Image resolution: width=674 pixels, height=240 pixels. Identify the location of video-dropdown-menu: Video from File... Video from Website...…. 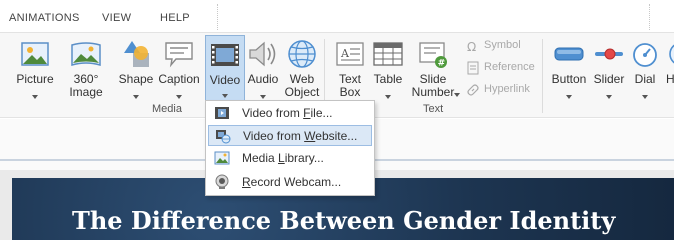
(290, 148).